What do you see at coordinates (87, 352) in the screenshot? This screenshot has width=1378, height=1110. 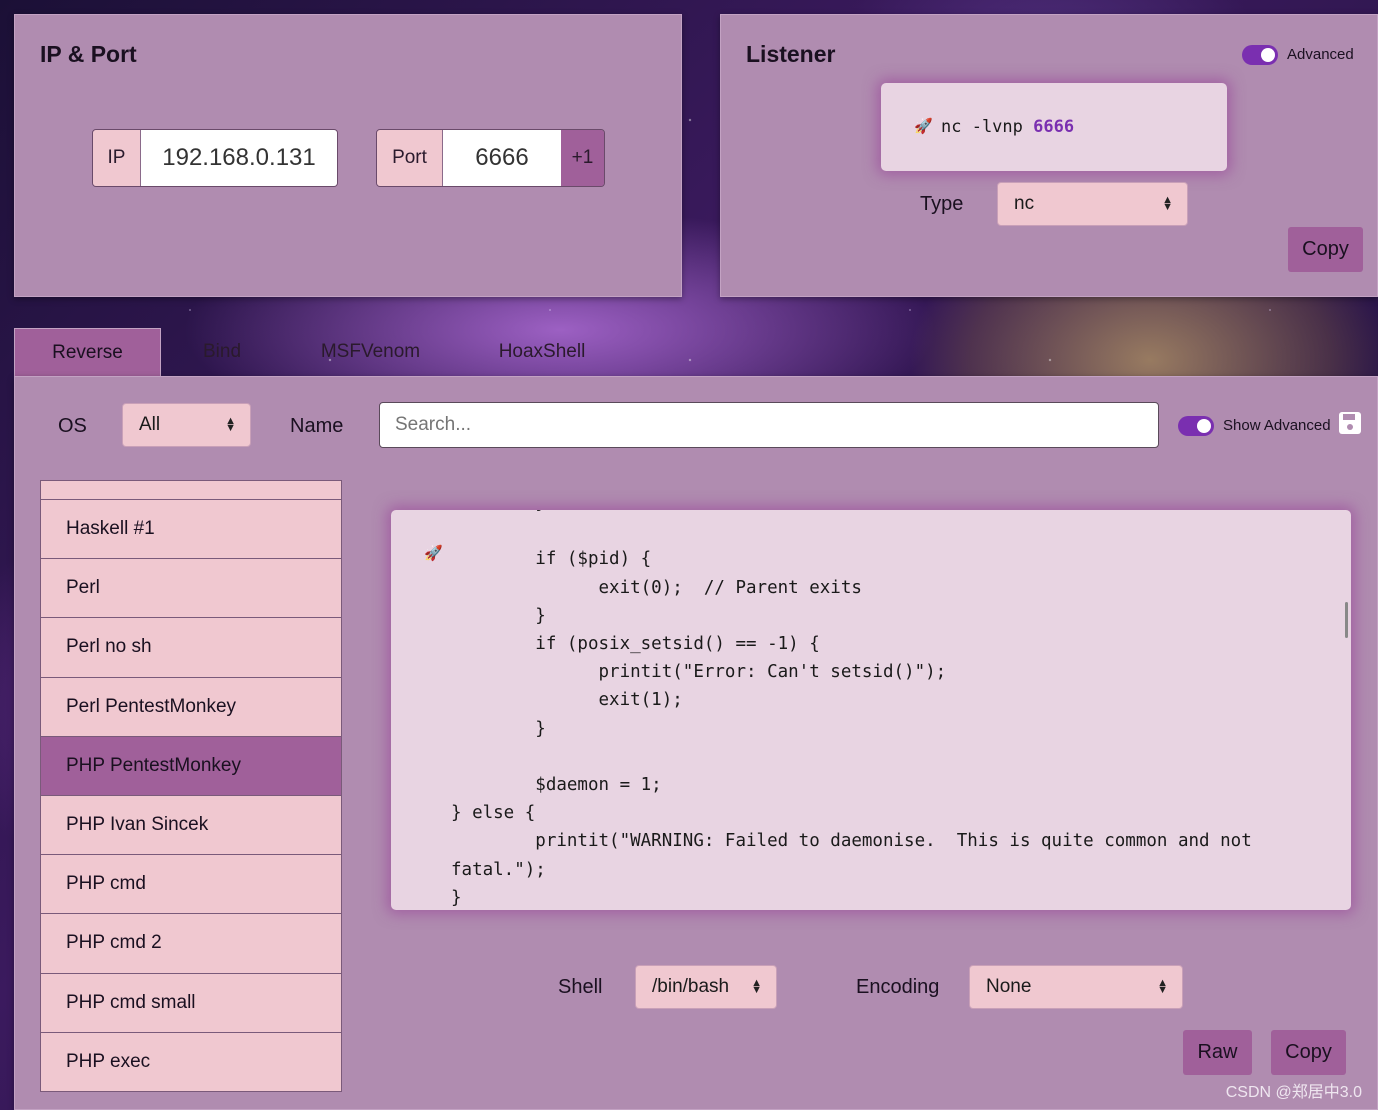 I see `tab-reverse: Reverse` at bounding box center [87, 352].